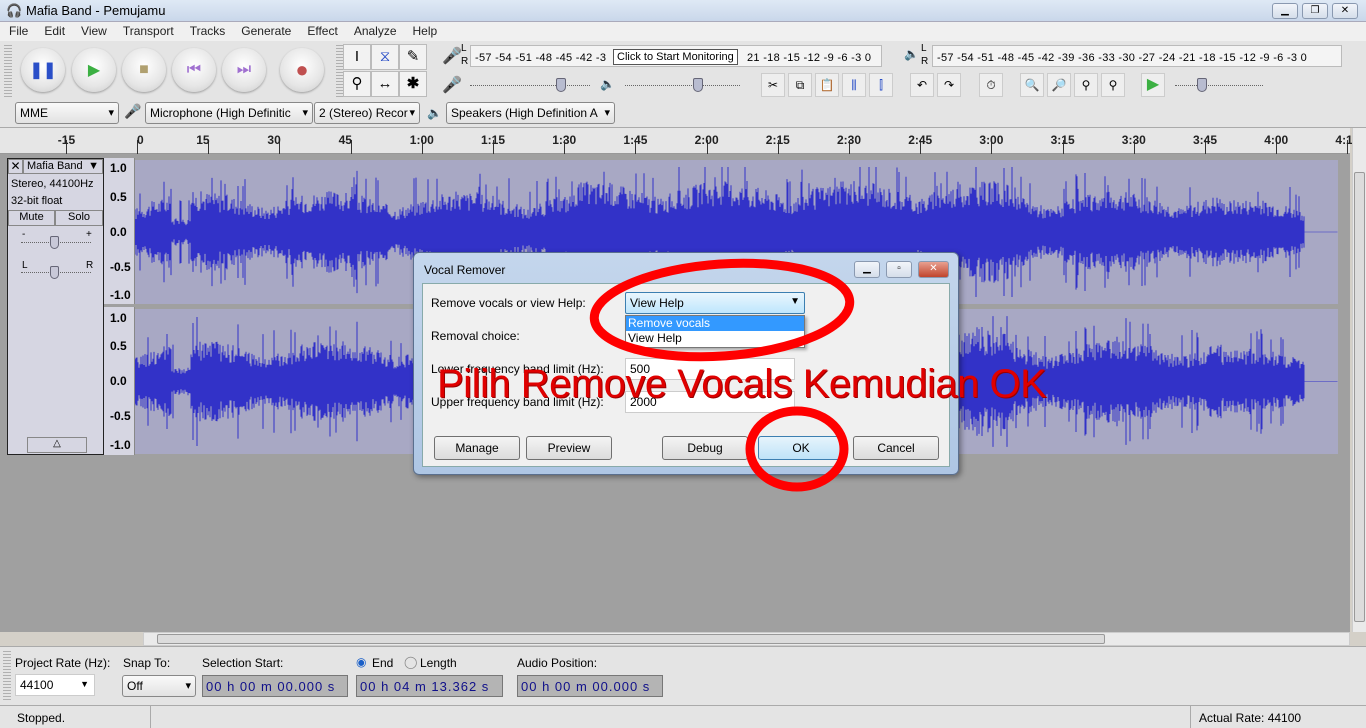 This screenshot has width=1366, height=728. What do you see at coordinates (229, 113) in the screenshot?
I see `recording-device-select: Microphone (High Definitic` at bounding box center [229, 113].